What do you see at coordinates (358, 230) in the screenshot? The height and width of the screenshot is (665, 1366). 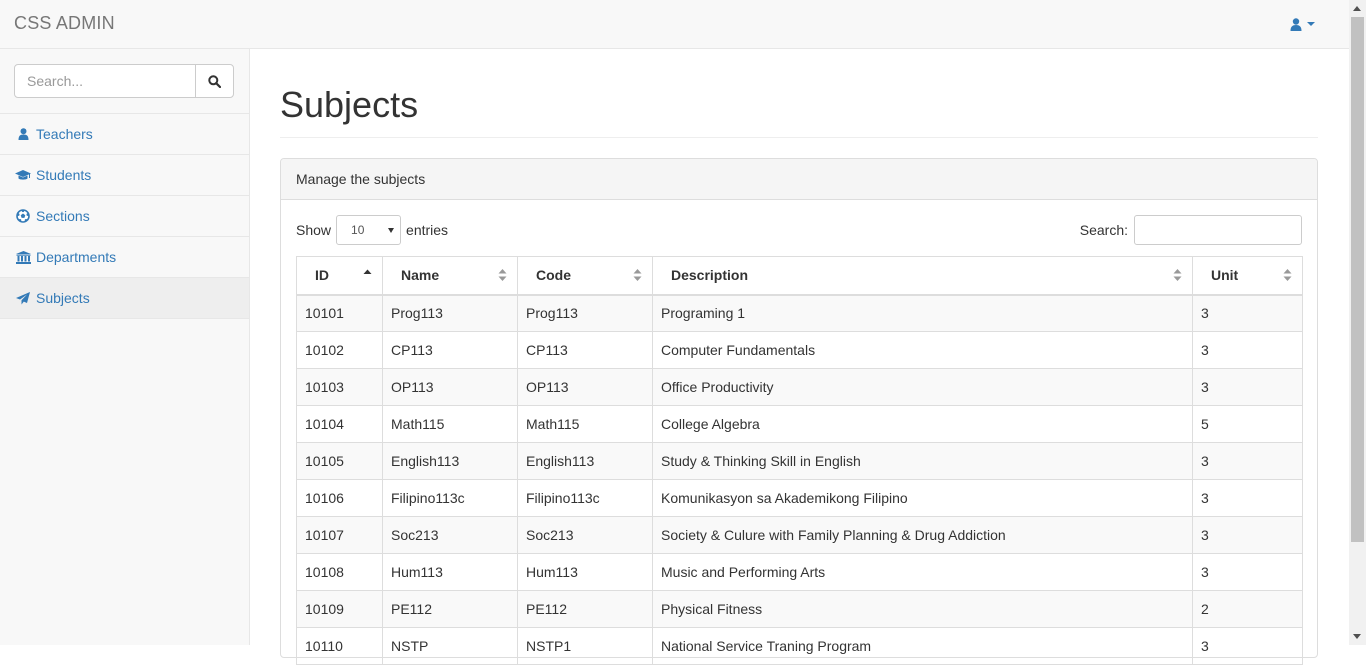 I see `page-length-value: 10` at bounding box center [358, 230].